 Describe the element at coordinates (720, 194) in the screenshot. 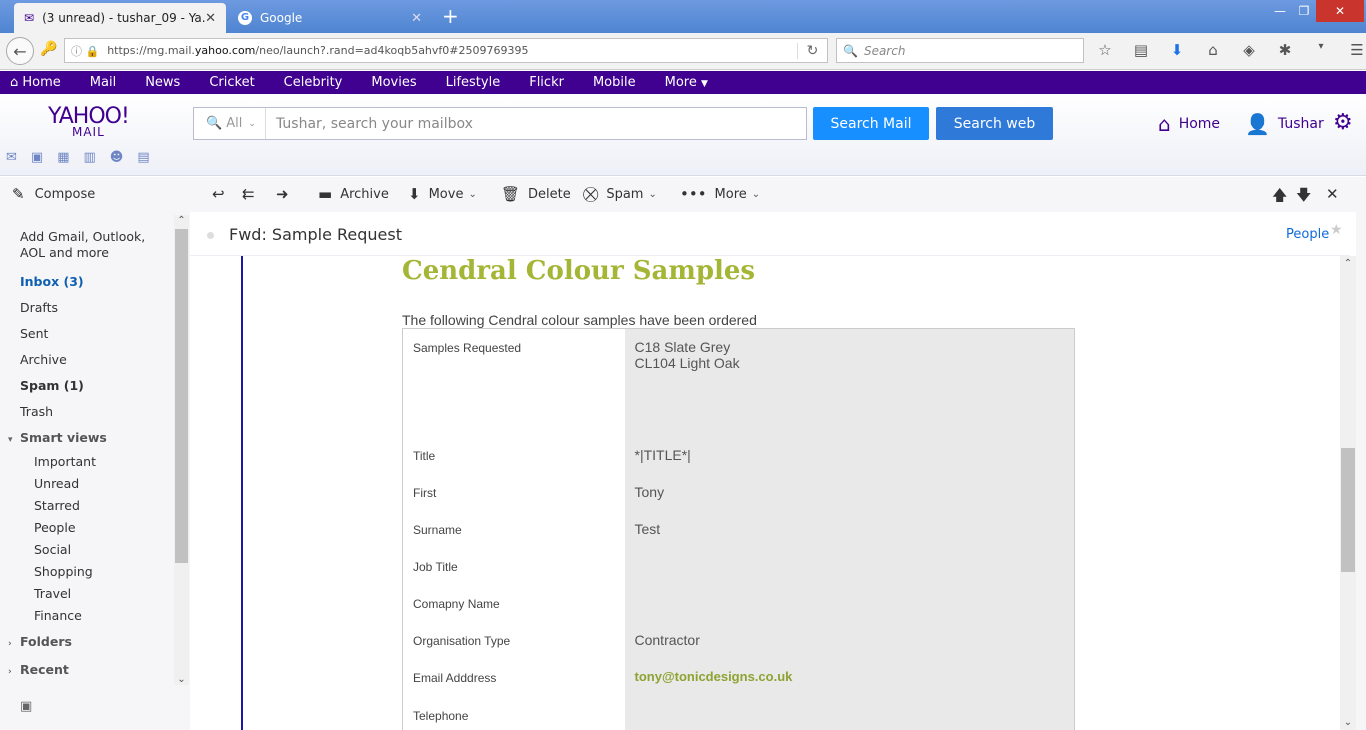

I see `more-button: ••• More ⌄` at that location.